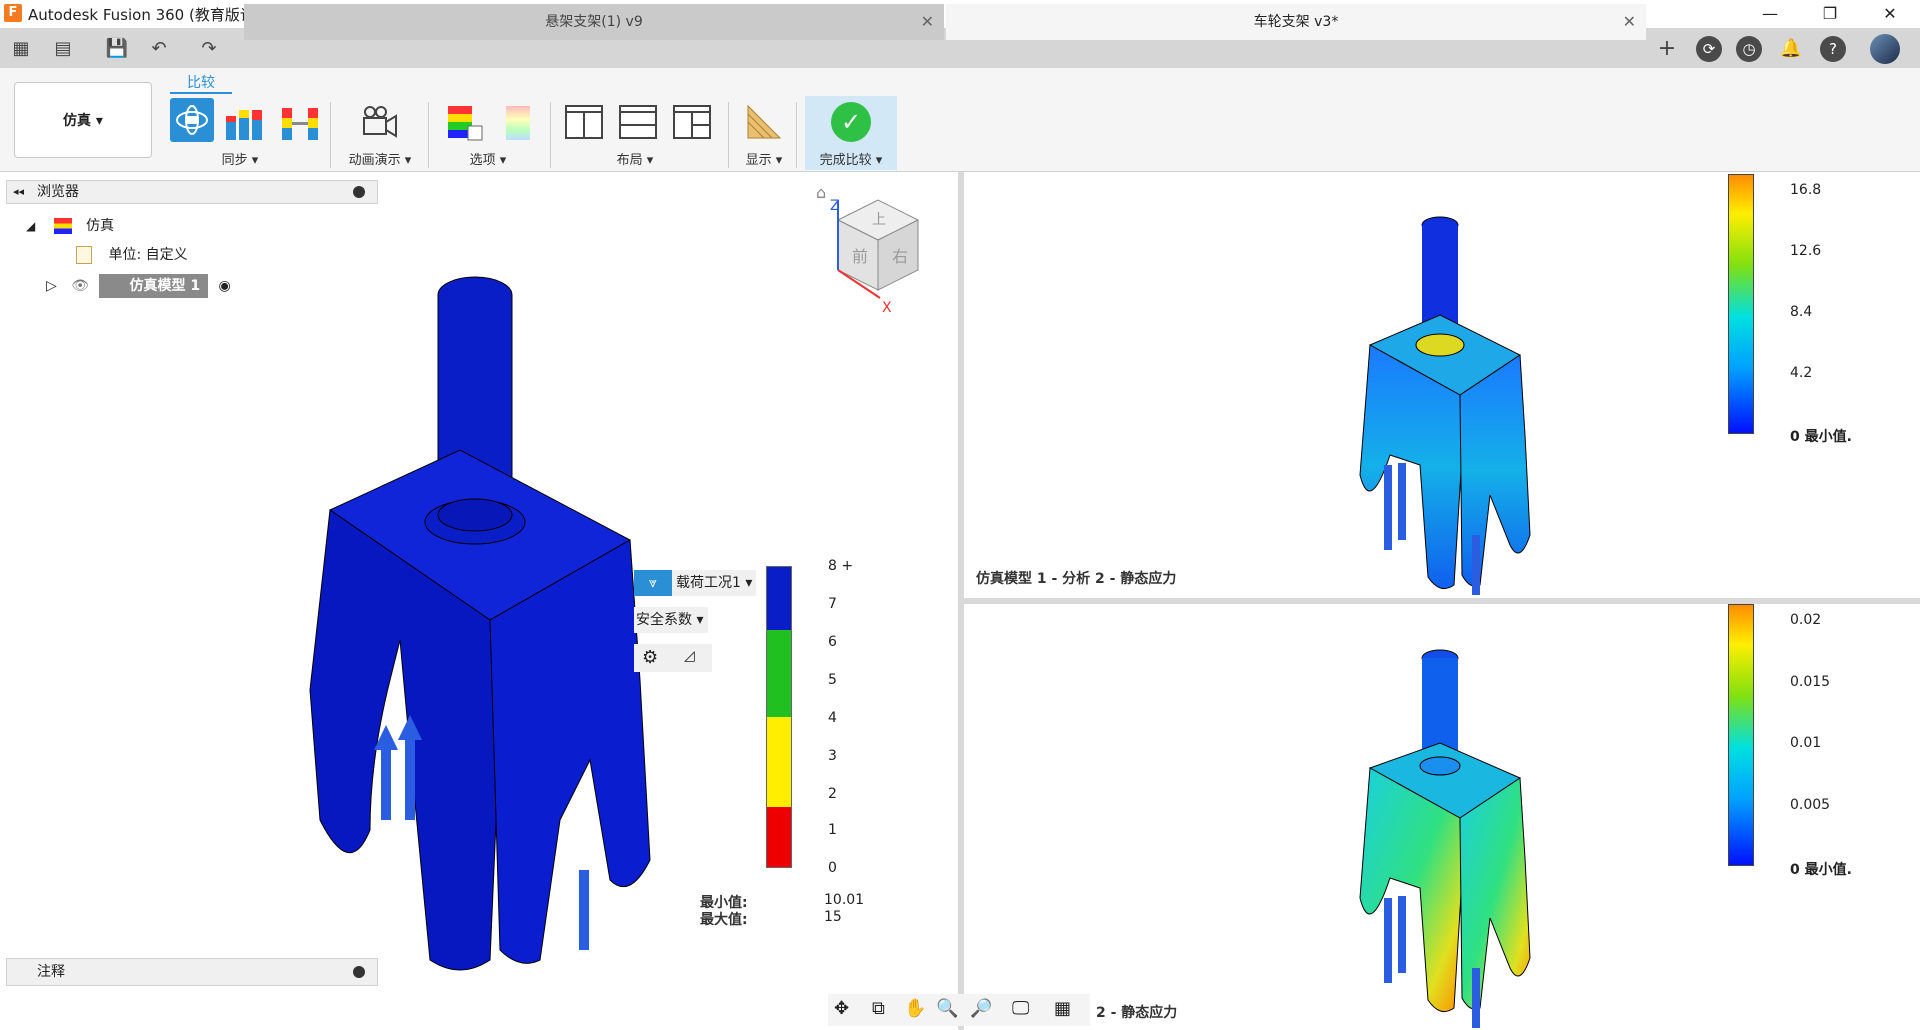 The image size is (1920, 1030). Describe the element at coordinates (51, 286) in the screenshot. I see `expand-arrow-icon: ▷` at that location.